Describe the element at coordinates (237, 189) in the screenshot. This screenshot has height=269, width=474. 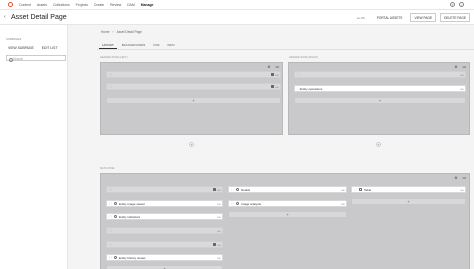
I see `info-icon` at that location.